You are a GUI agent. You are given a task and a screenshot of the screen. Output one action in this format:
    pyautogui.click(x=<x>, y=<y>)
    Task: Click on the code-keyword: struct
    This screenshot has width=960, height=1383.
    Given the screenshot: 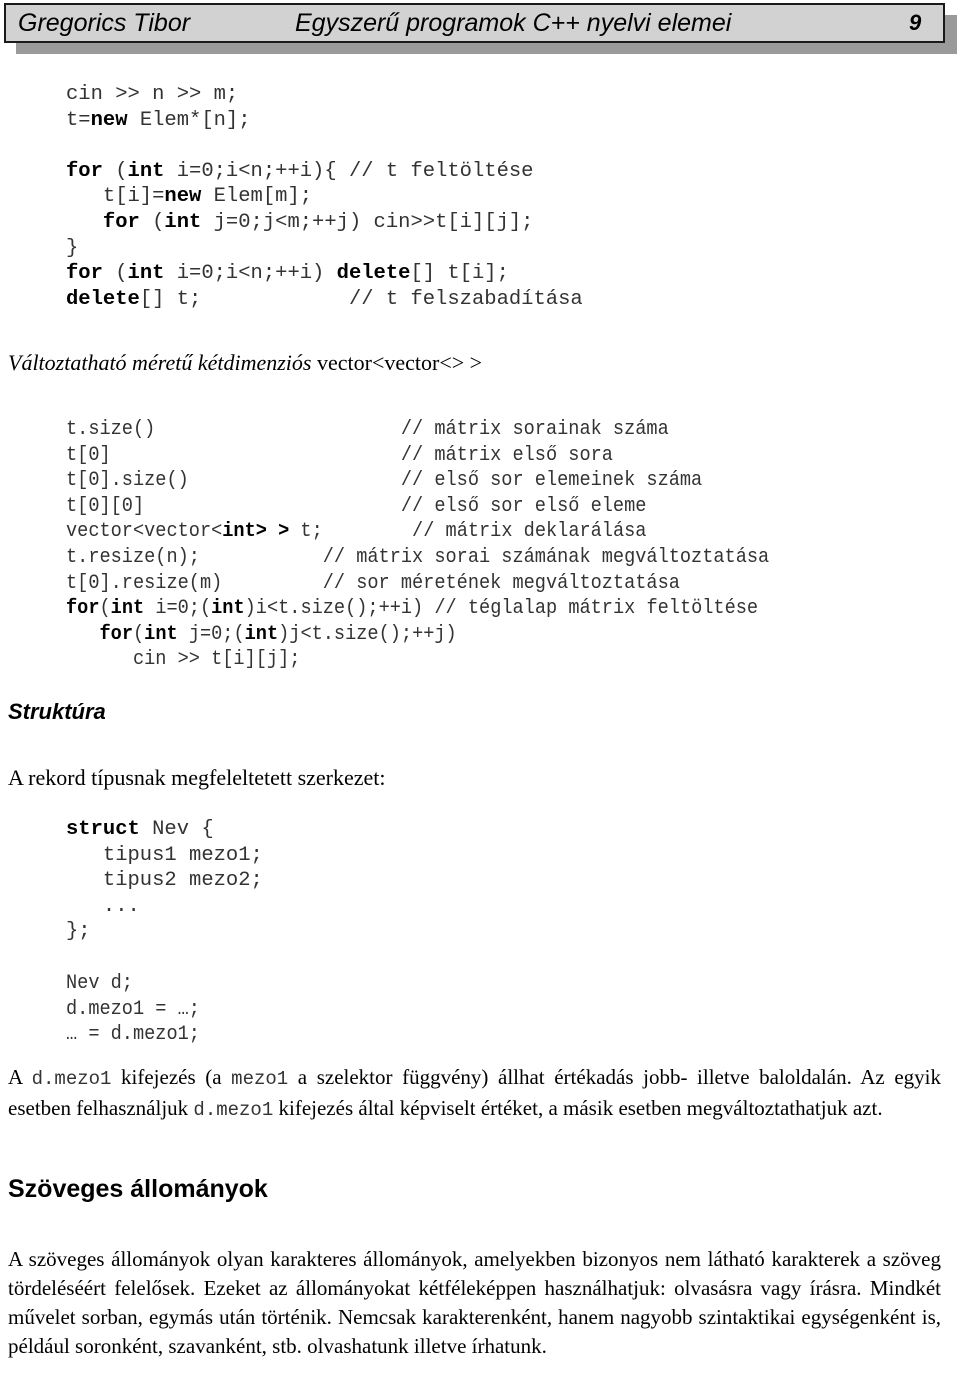 What is the action you would take?
    pyautogui.click(x=103, y=829)
    